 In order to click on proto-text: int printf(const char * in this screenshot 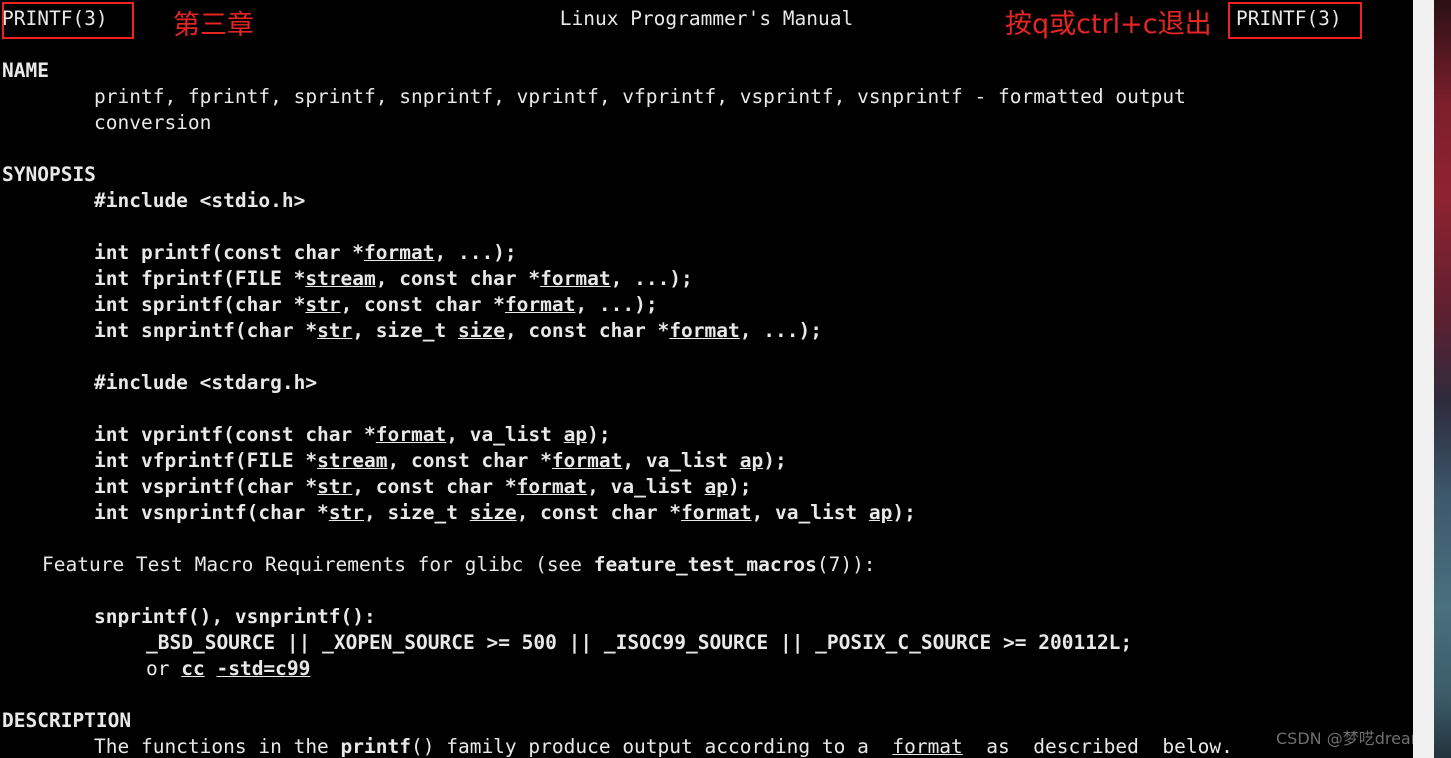, I will do `click(229, 252)`.